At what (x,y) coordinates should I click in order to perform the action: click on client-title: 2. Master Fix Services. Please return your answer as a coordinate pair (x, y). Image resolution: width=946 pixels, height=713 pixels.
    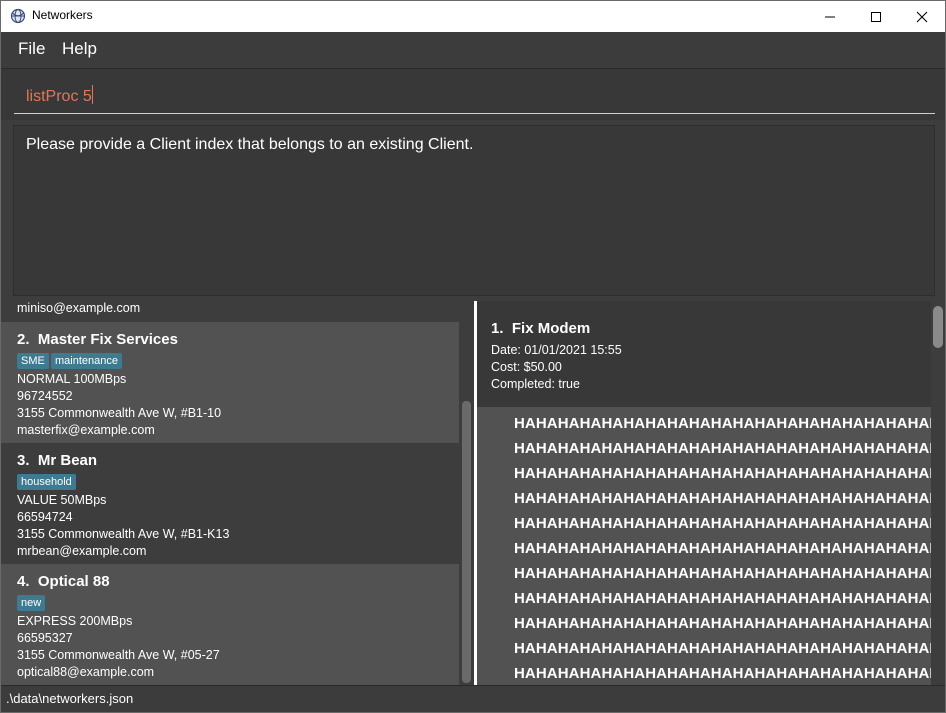
    Looking at the image, I should click on (97, 339).